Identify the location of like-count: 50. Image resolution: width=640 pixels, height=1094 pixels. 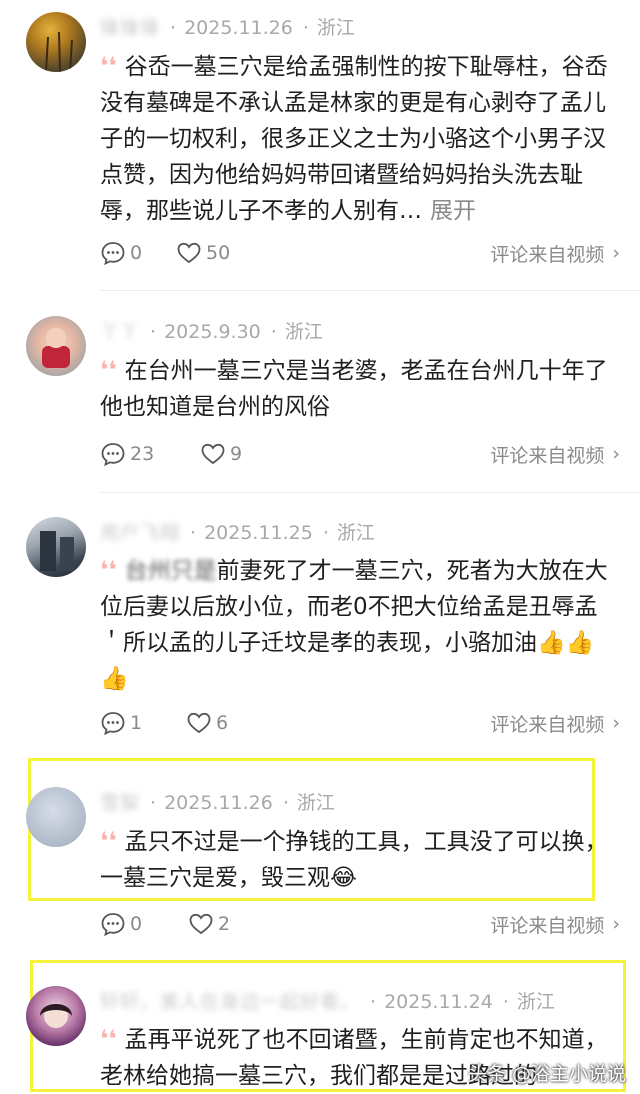
(218, 253).